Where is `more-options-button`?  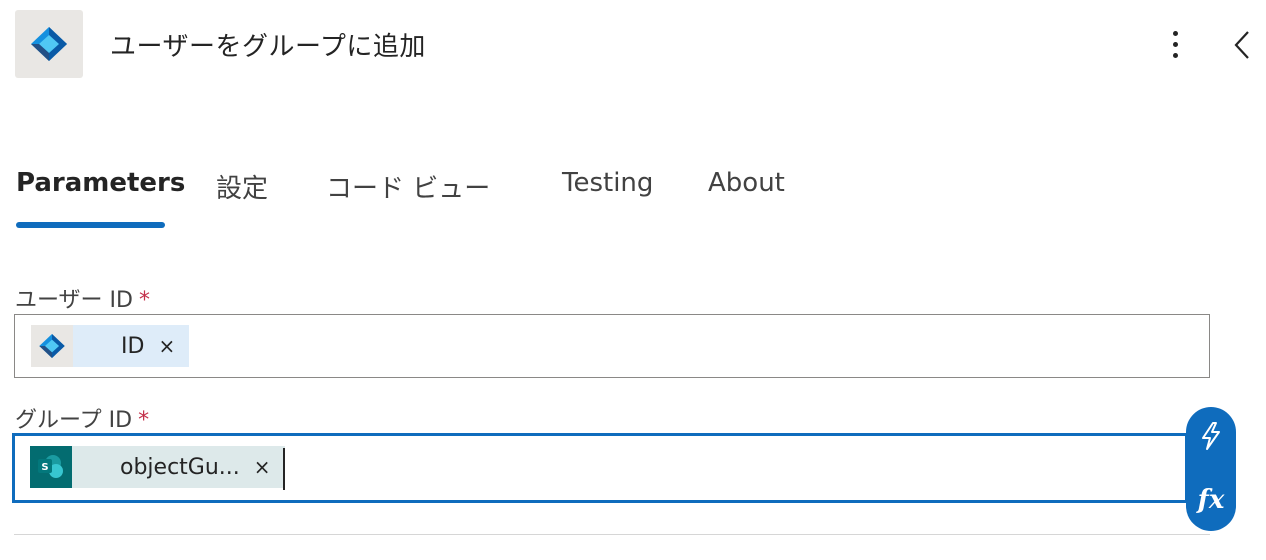 more-options-button is located at coordinates (1175, 44).